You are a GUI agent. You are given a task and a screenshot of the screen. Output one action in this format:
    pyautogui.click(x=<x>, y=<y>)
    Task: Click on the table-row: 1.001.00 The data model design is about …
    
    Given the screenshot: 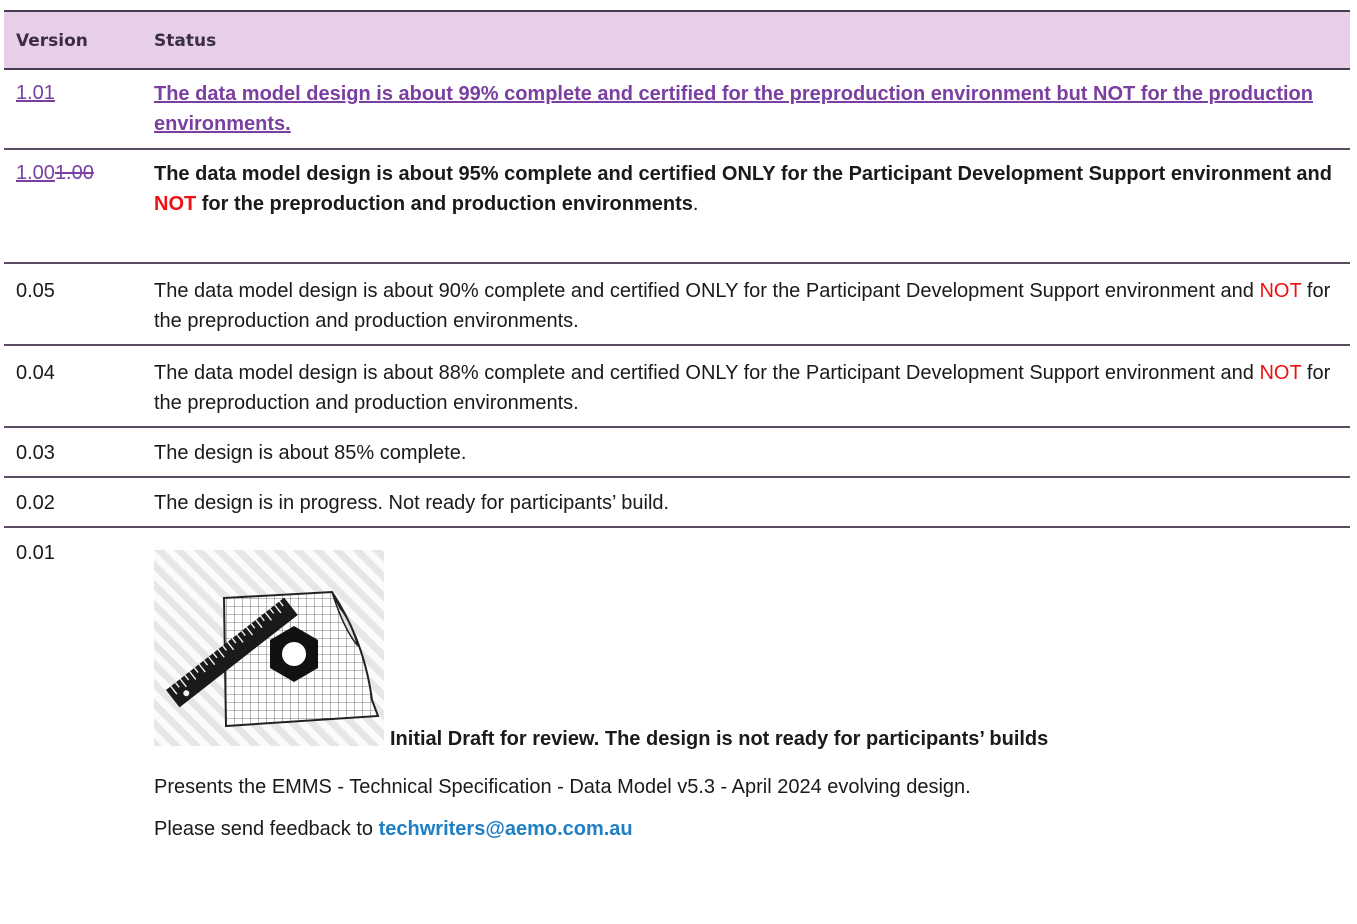 What is the action you would take?
    pyautogui.click(x=677, y=207)
    